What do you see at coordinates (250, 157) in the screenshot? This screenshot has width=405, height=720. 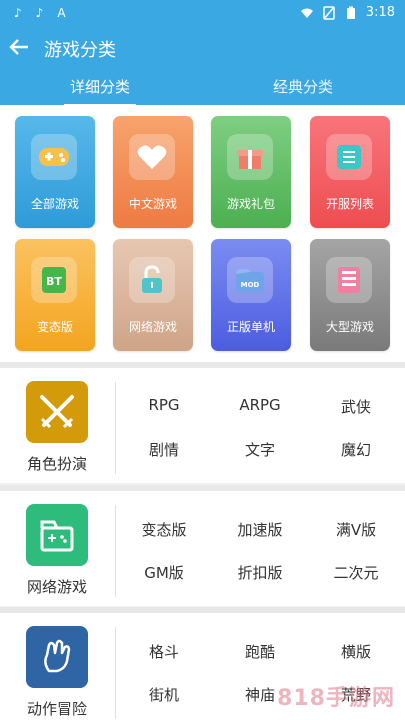 I see `gift-icon` at bounding box center [250, 157].